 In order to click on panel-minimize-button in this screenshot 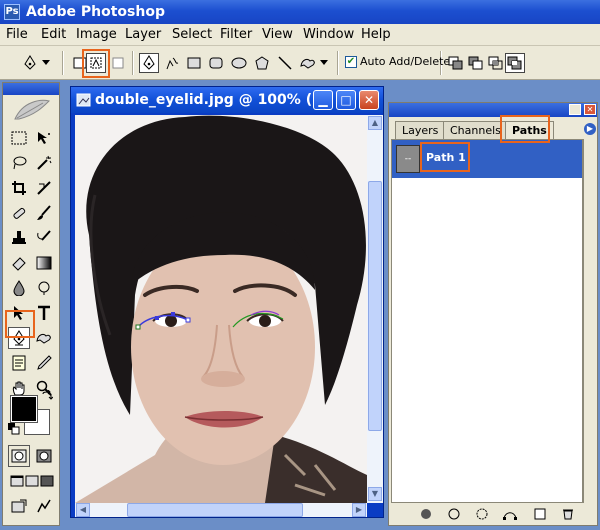, I will do `click(575, 109)`.